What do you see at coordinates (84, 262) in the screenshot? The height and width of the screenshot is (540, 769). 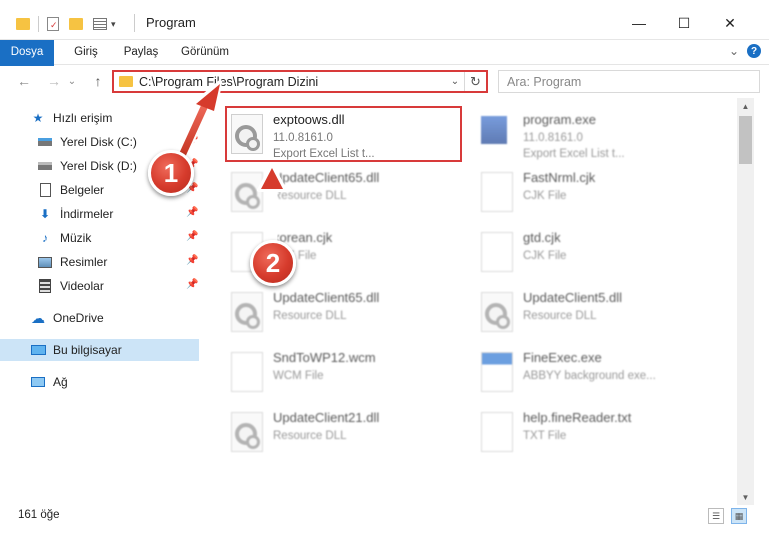 I see `sidebar-item-label: Resimler` at bounding box center [84, 262].